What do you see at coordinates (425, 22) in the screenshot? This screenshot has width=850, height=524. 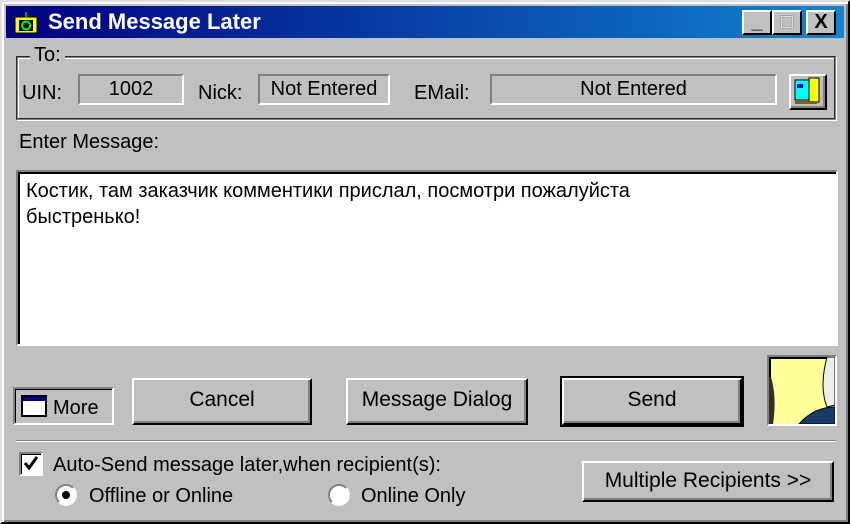 I see `title-bar: Send Message Later _ □ X` at bounding box center [425, 22].